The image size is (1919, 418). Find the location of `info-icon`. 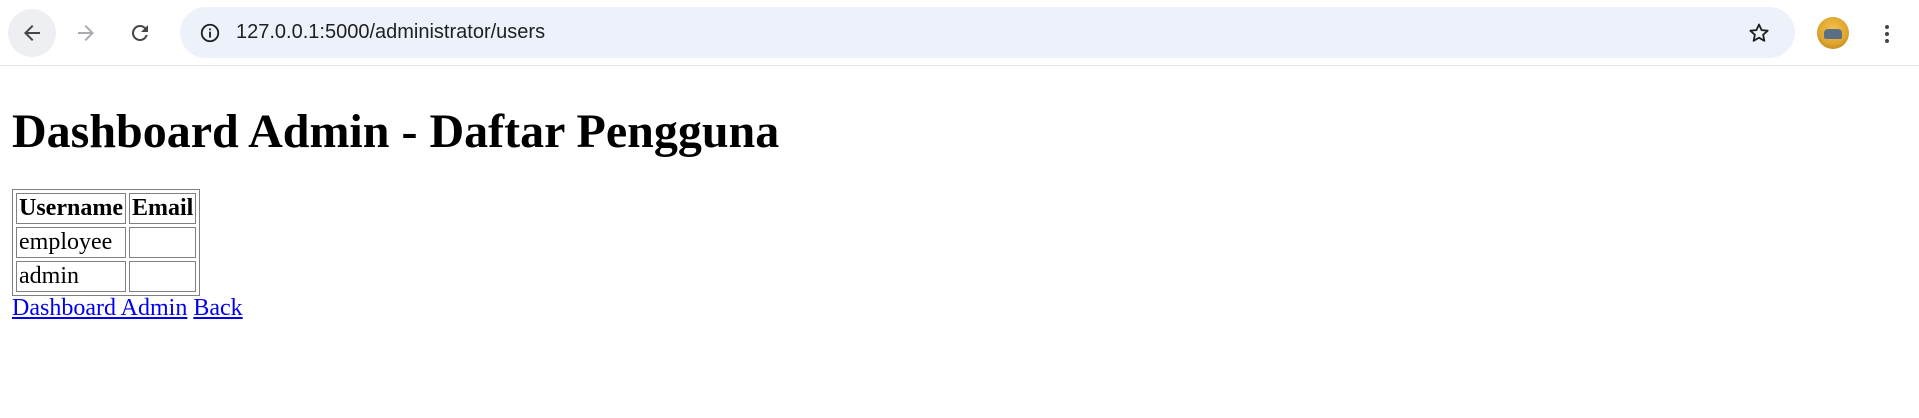

info-icon is located at coordinates (210, 33).